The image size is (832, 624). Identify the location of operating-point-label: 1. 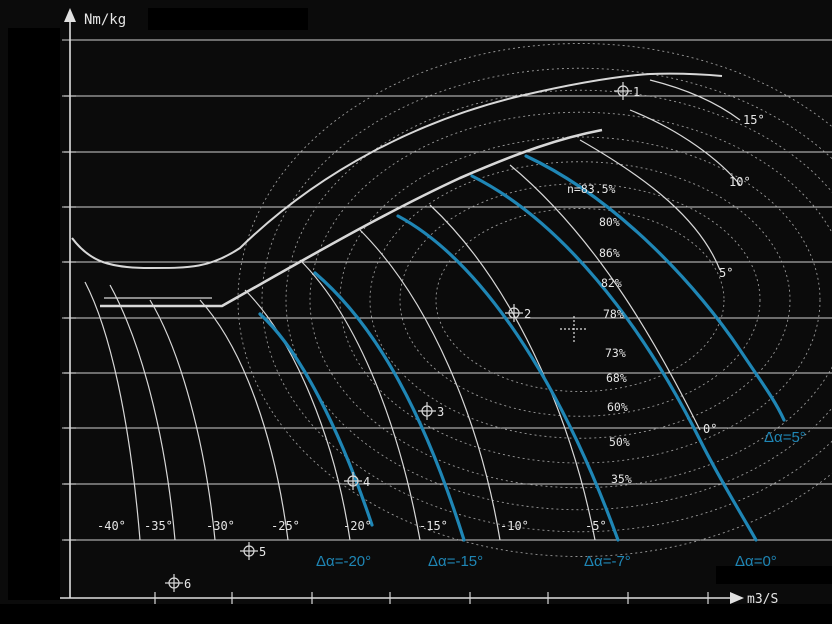
(636, 92).